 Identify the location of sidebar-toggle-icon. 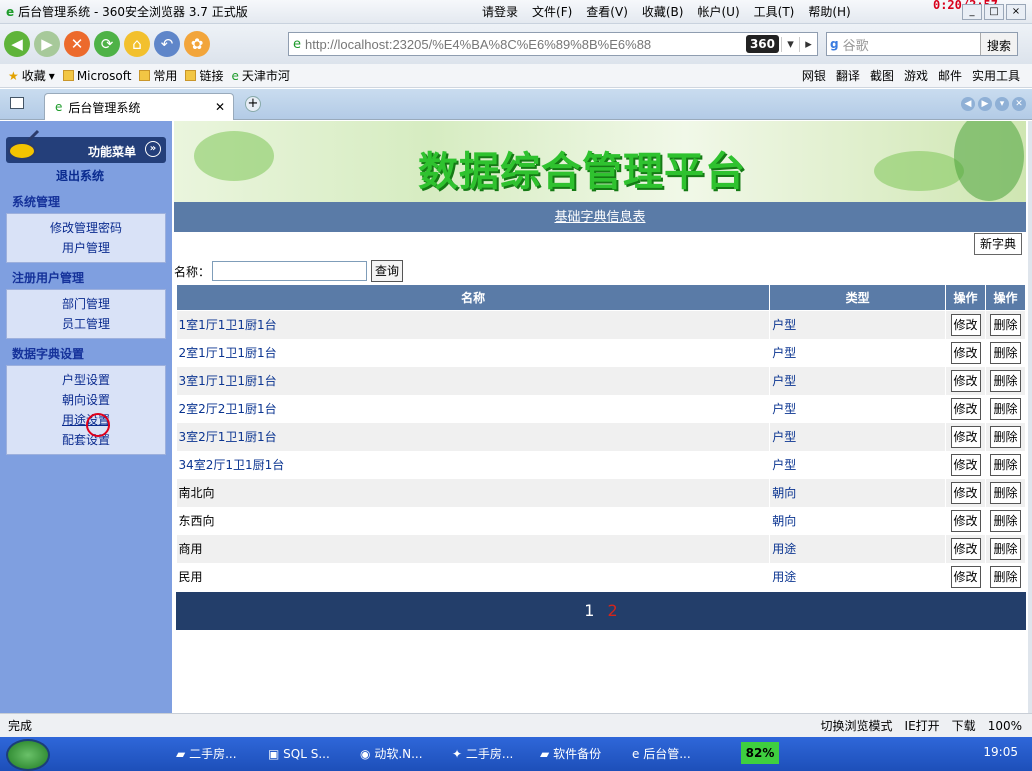
(17, 103).